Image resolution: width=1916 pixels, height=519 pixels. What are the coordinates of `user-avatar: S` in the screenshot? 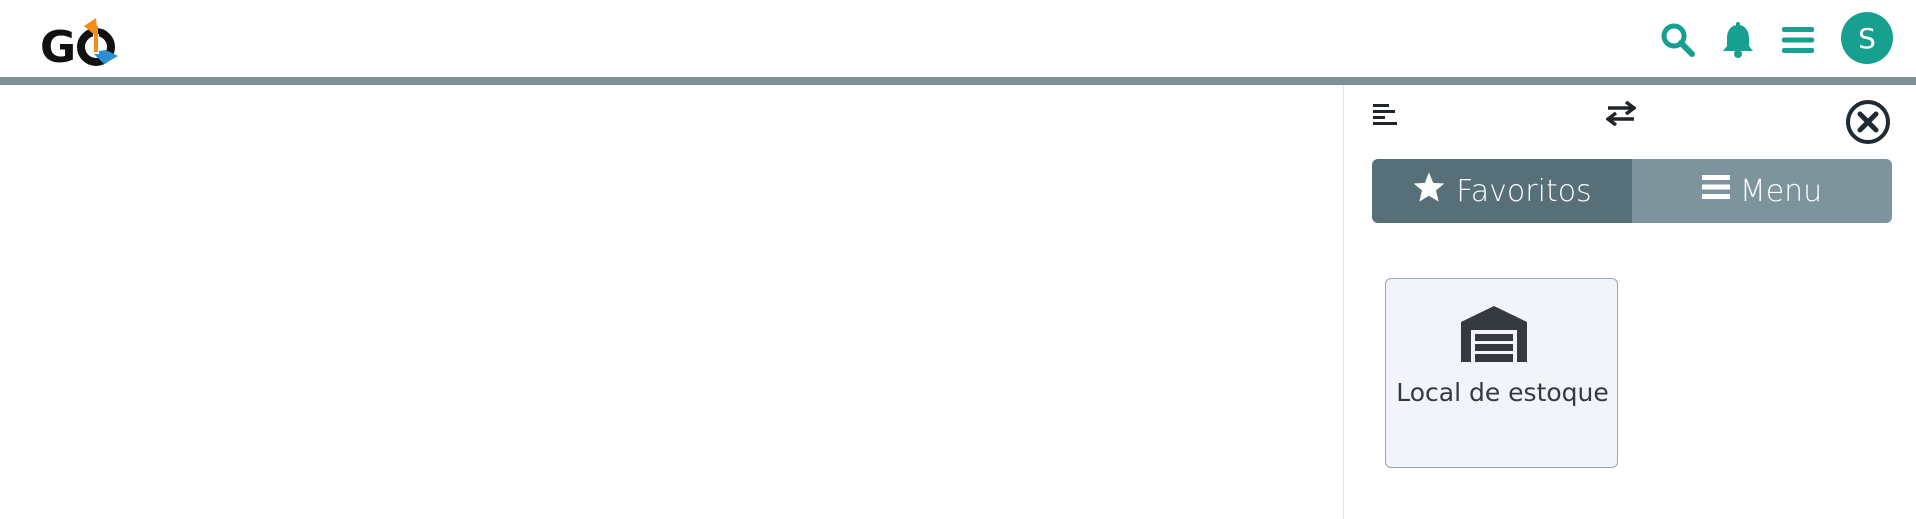 It's located at (1867, 38).